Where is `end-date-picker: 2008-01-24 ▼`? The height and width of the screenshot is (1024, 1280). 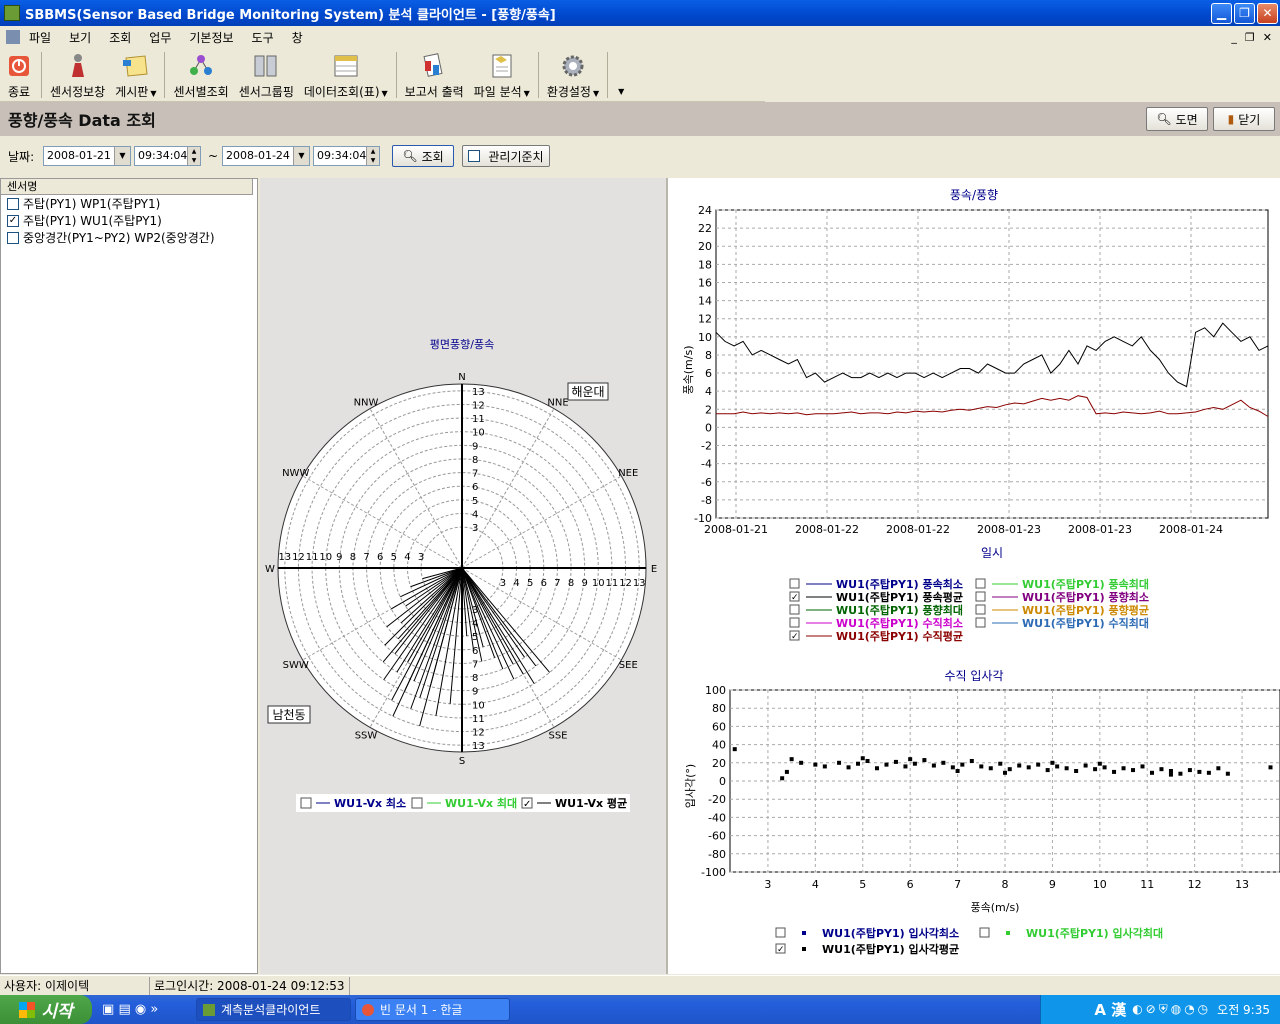 end-date-picker: 2008-01-24 ▼ is located at coordinates (266, 156).